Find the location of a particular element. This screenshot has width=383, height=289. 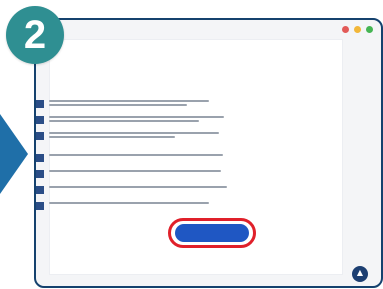

highlighted-cta-ring is located at coordinates (212, 233).